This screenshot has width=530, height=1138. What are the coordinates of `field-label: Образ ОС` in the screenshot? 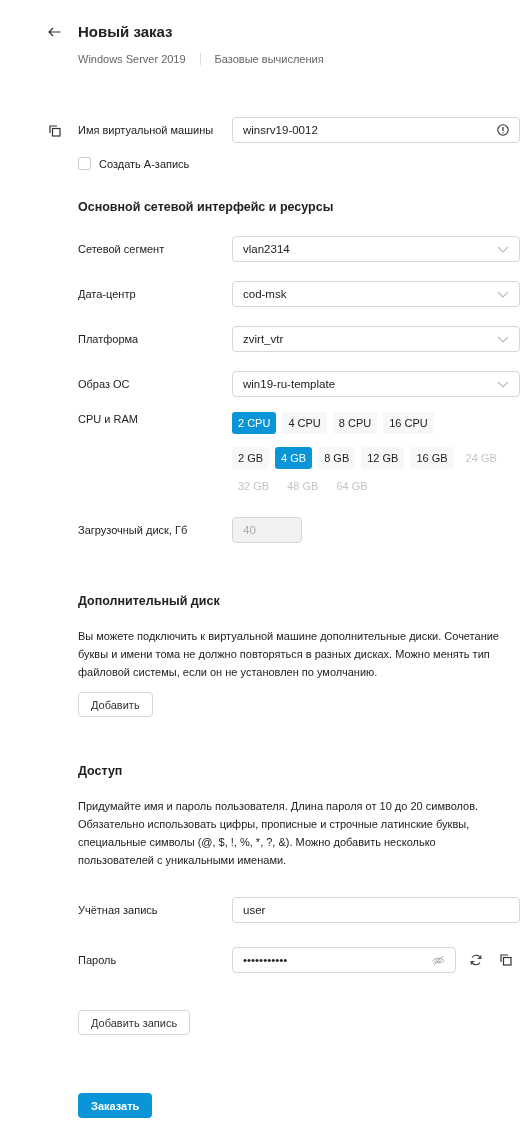 It's located at (104, 384).